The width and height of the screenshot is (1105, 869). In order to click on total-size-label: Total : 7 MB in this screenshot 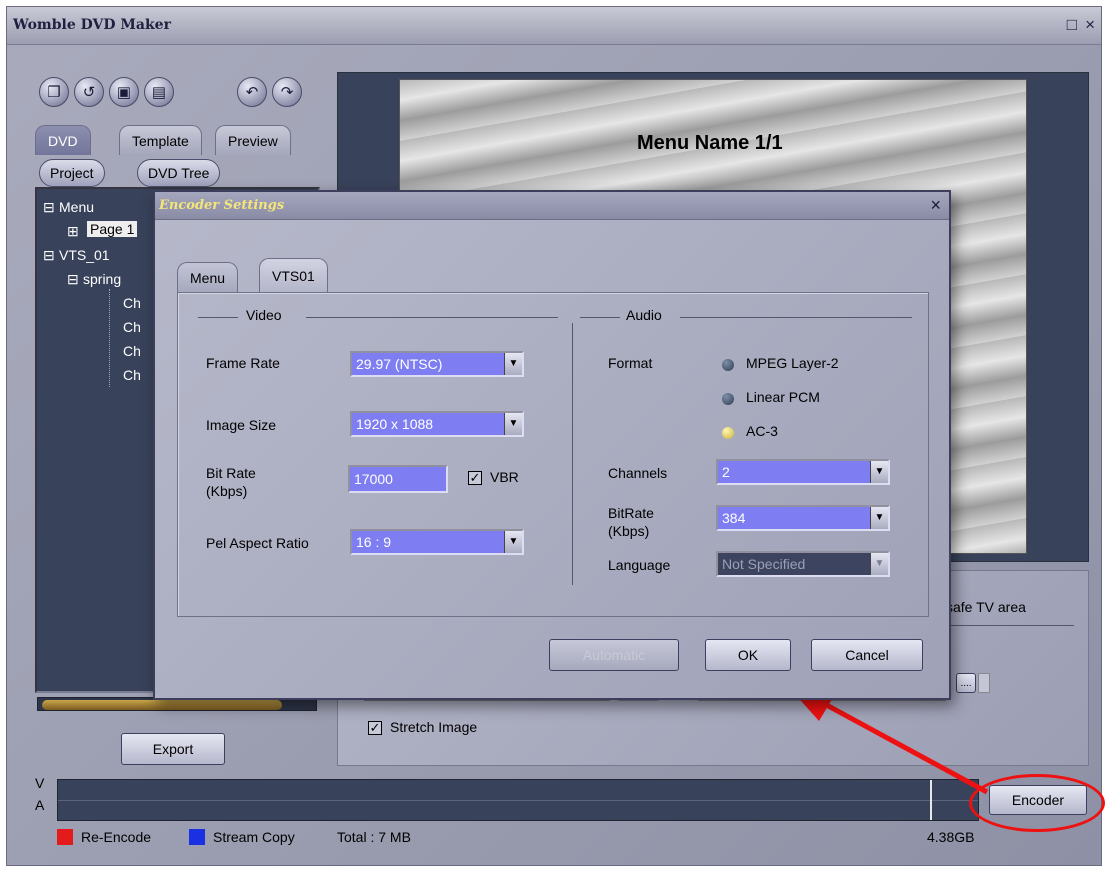, I will do `click(374, 837)`.